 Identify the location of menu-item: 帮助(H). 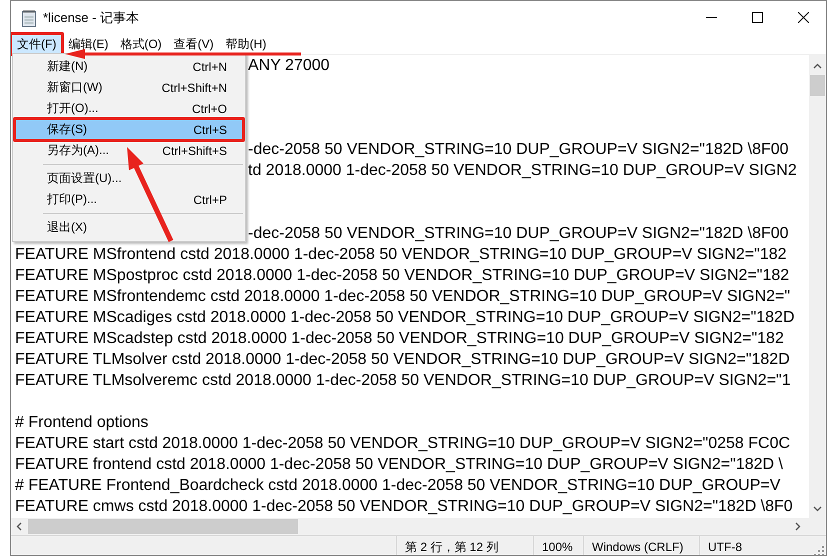
(246, 44).